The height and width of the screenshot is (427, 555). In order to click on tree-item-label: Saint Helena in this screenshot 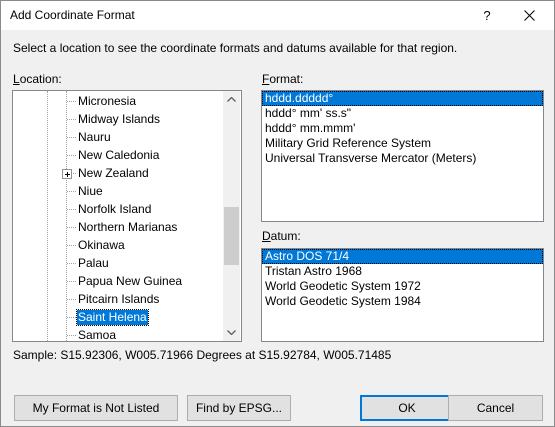, I will do `click(112, 317)`.